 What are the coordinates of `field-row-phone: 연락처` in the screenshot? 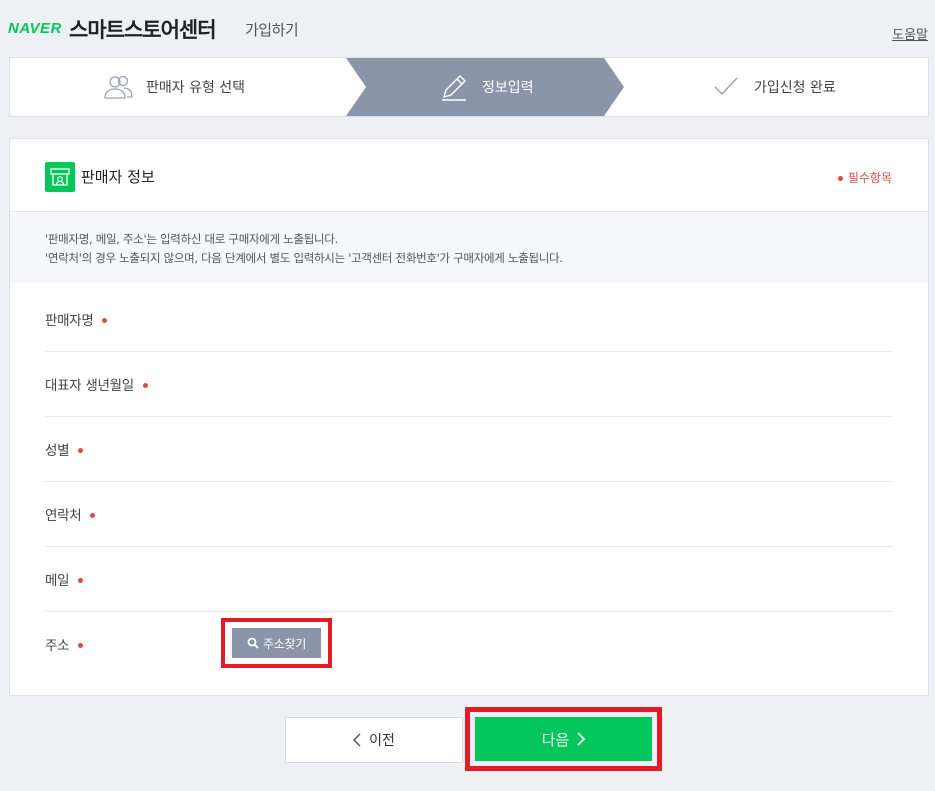 It's located at (469, 514).